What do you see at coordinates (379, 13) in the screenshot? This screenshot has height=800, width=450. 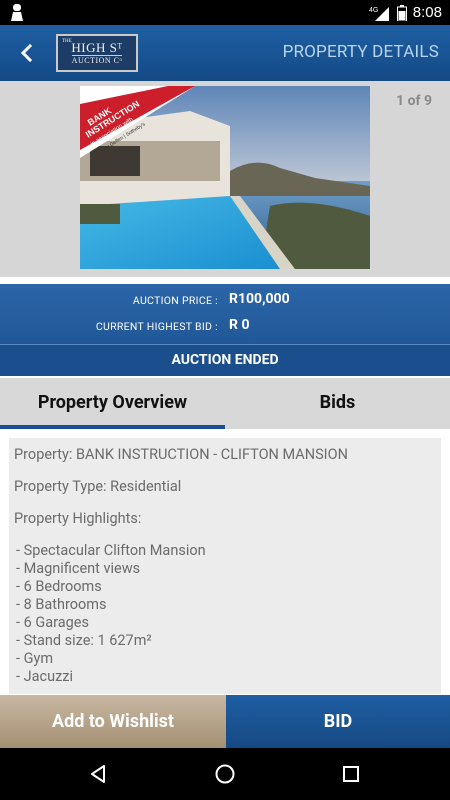 I see `signal-icon: 4G` at bounding box center [379, 13].